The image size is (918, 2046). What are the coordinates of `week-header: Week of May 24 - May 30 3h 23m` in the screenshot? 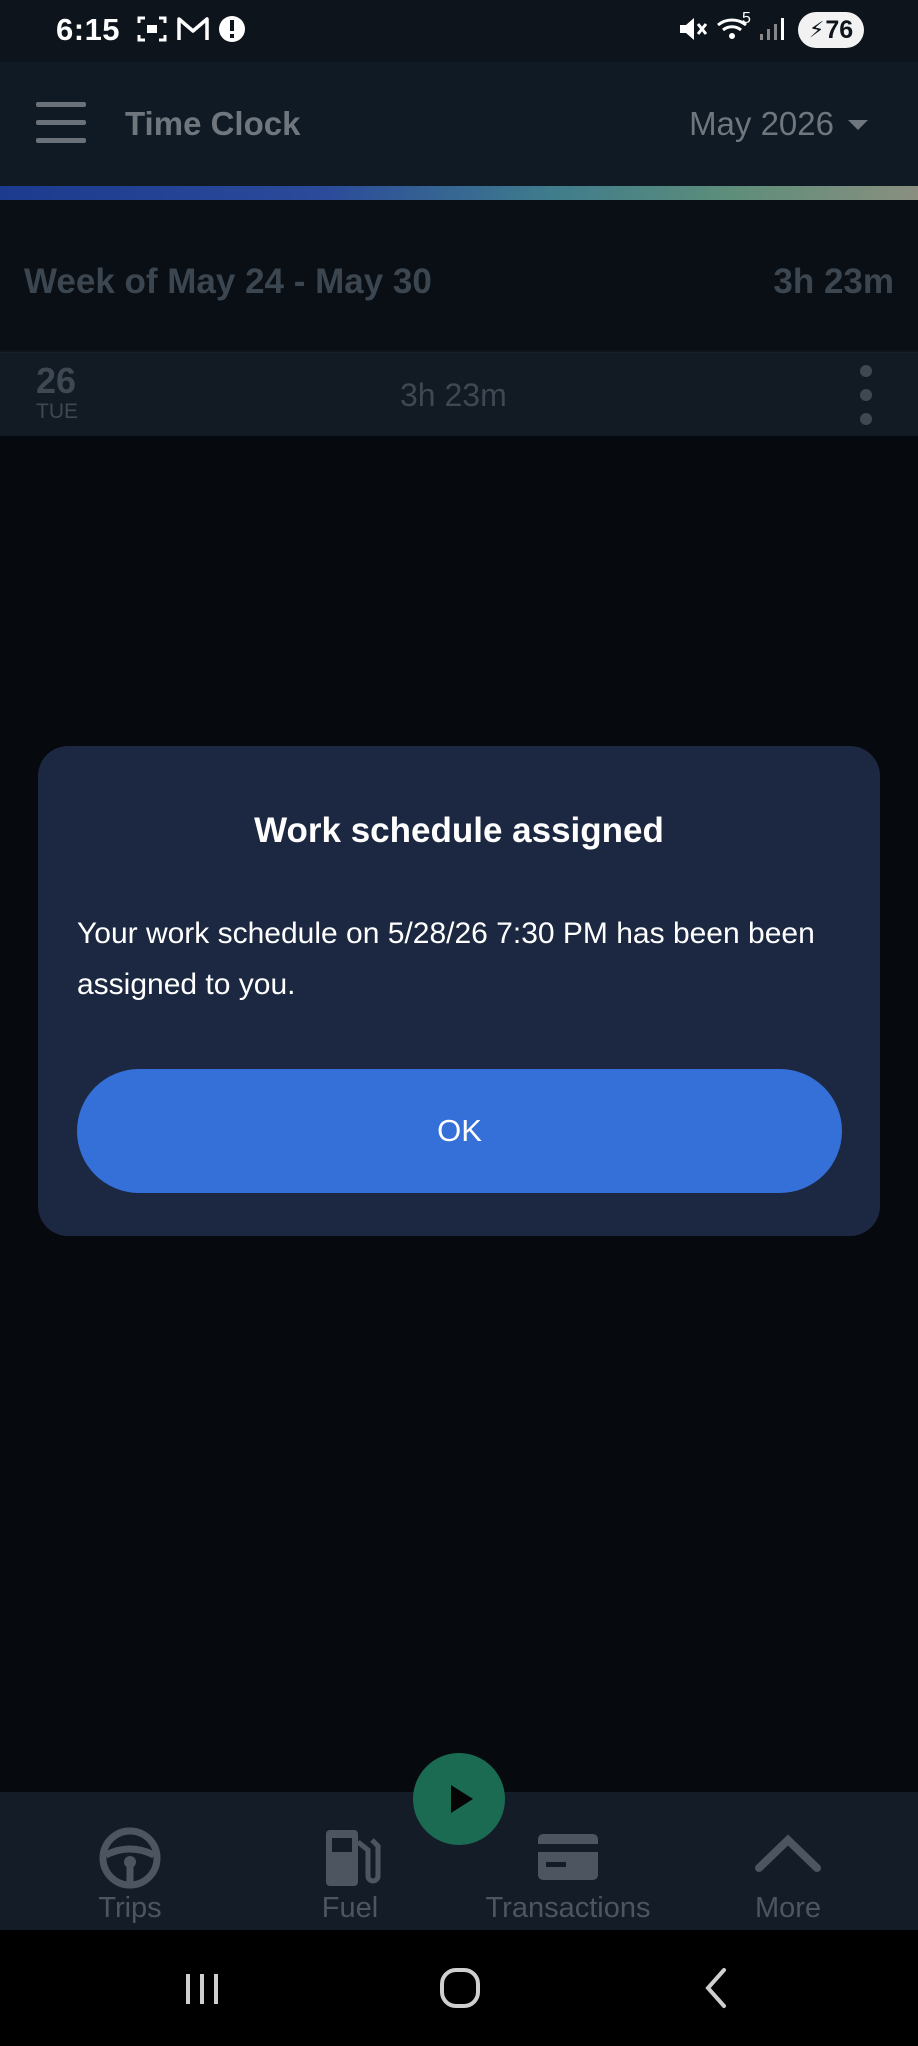 It's located at (459, 275).